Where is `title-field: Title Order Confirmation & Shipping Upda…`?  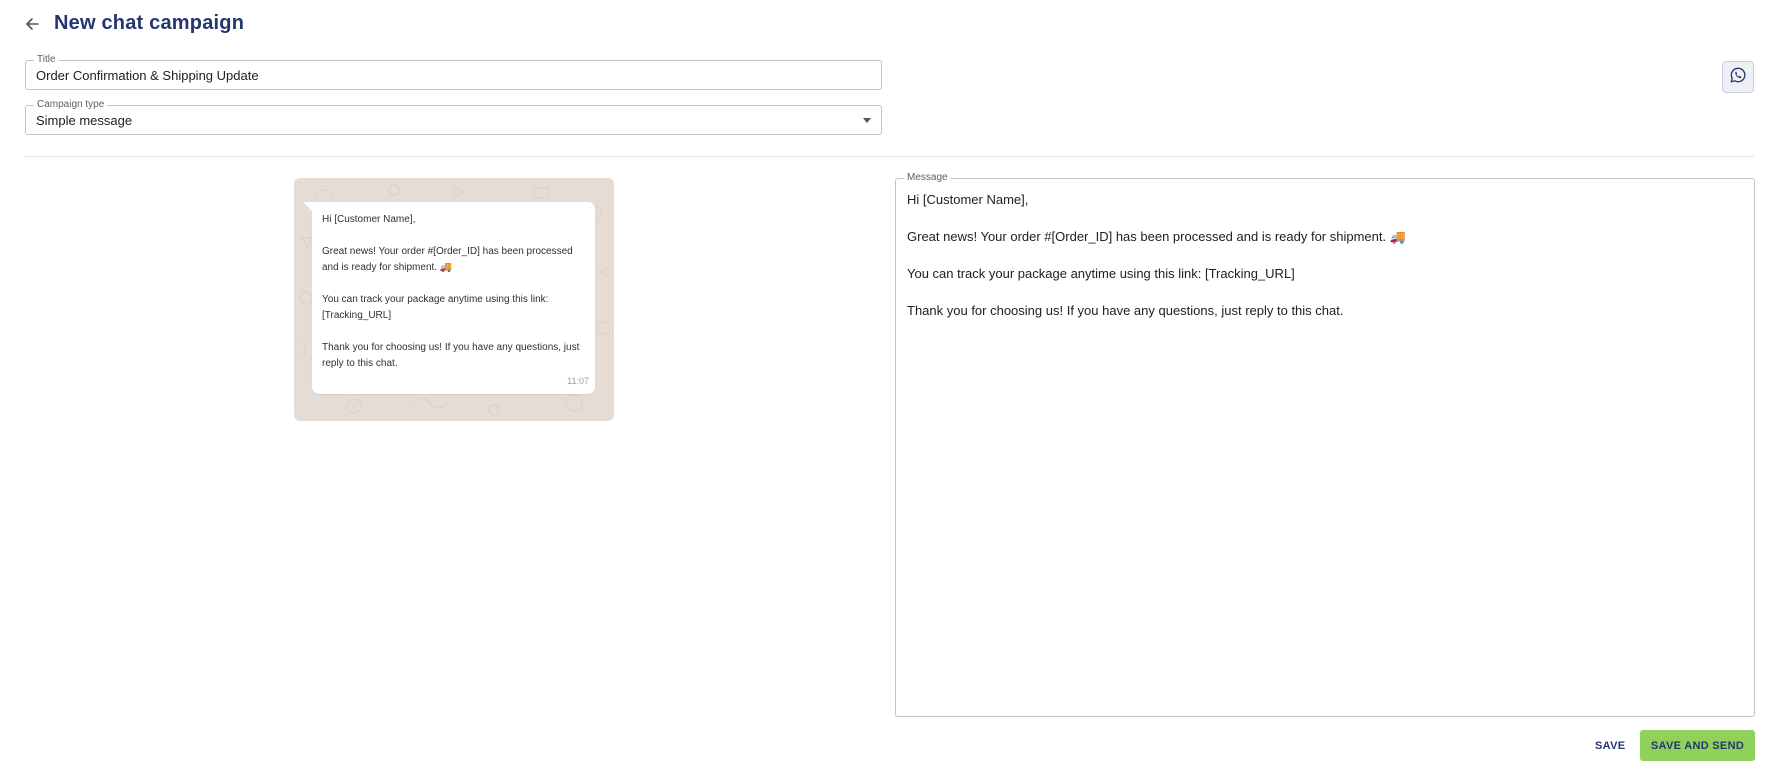 title-field: Title Order Confirmation & Shipping Upda… is located at coordinates (453, 72).